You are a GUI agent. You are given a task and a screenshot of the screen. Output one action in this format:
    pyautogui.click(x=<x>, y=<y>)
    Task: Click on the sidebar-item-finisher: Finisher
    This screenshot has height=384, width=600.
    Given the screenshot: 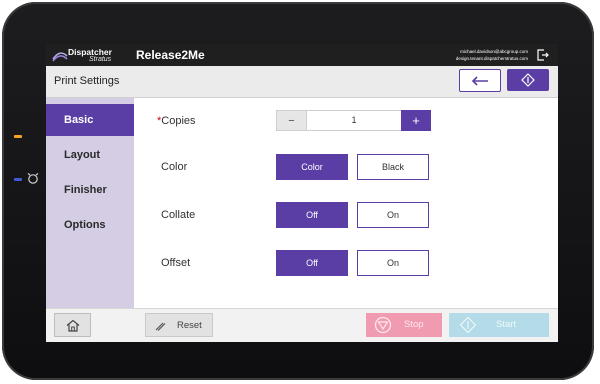 What is the action you would take?
    pyautogui.click(x=90, y=190)
    